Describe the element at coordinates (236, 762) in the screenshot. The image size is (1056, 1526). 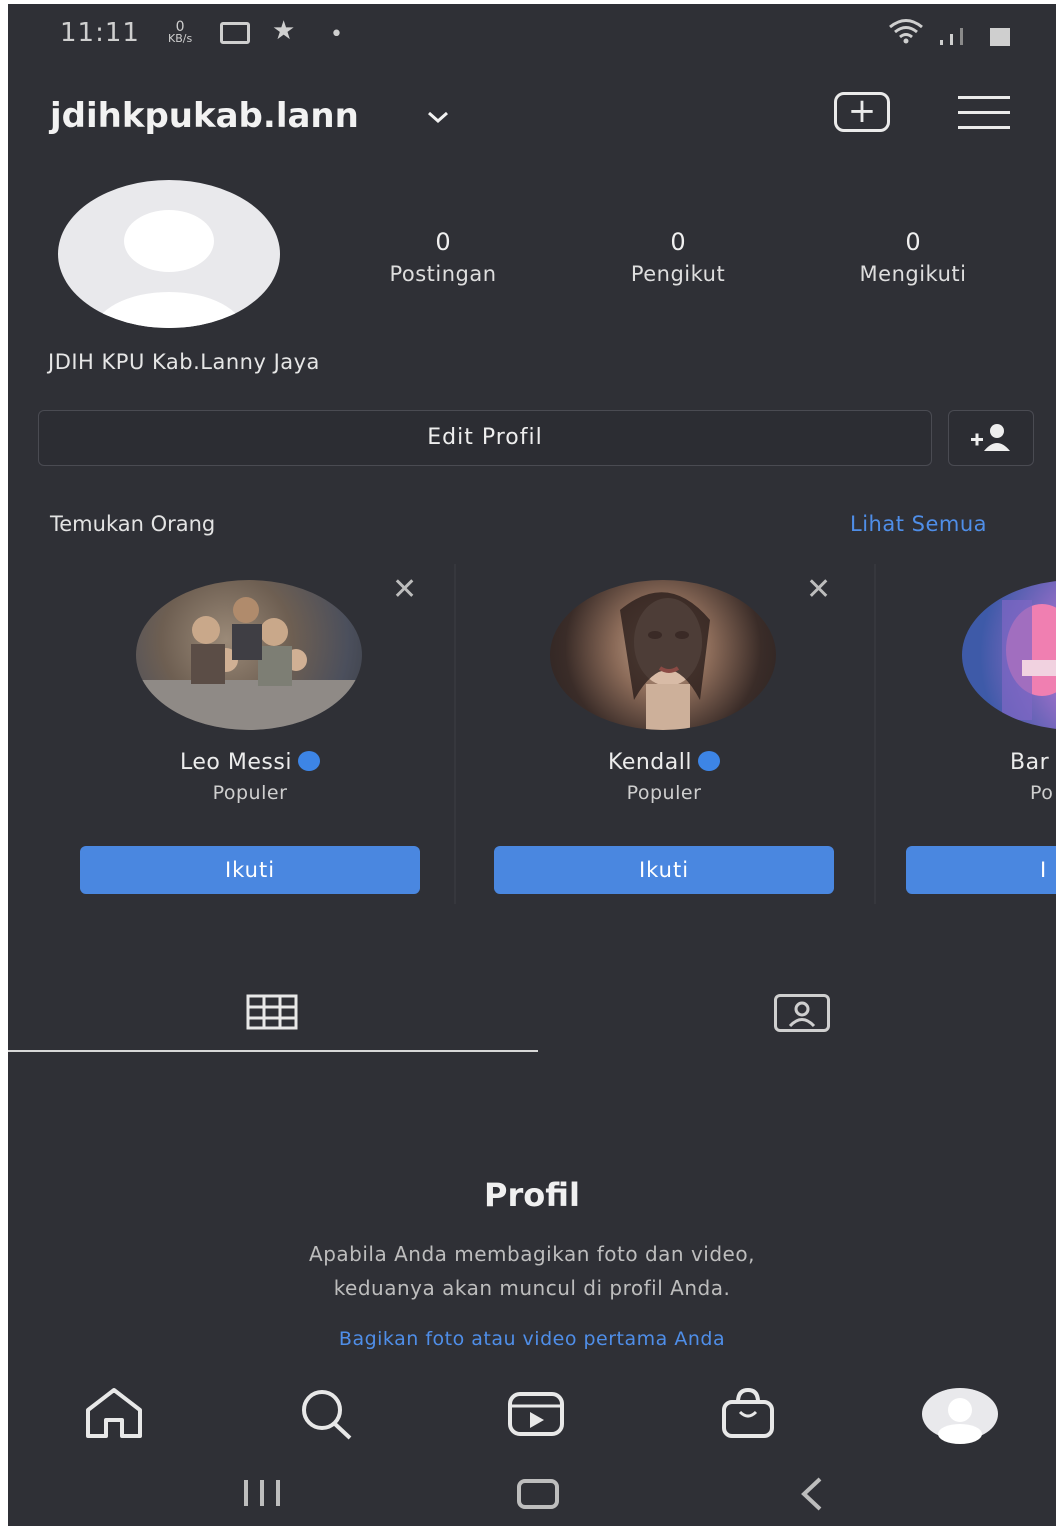
I see `suggestion-name-text: Leo Messi` at that location.